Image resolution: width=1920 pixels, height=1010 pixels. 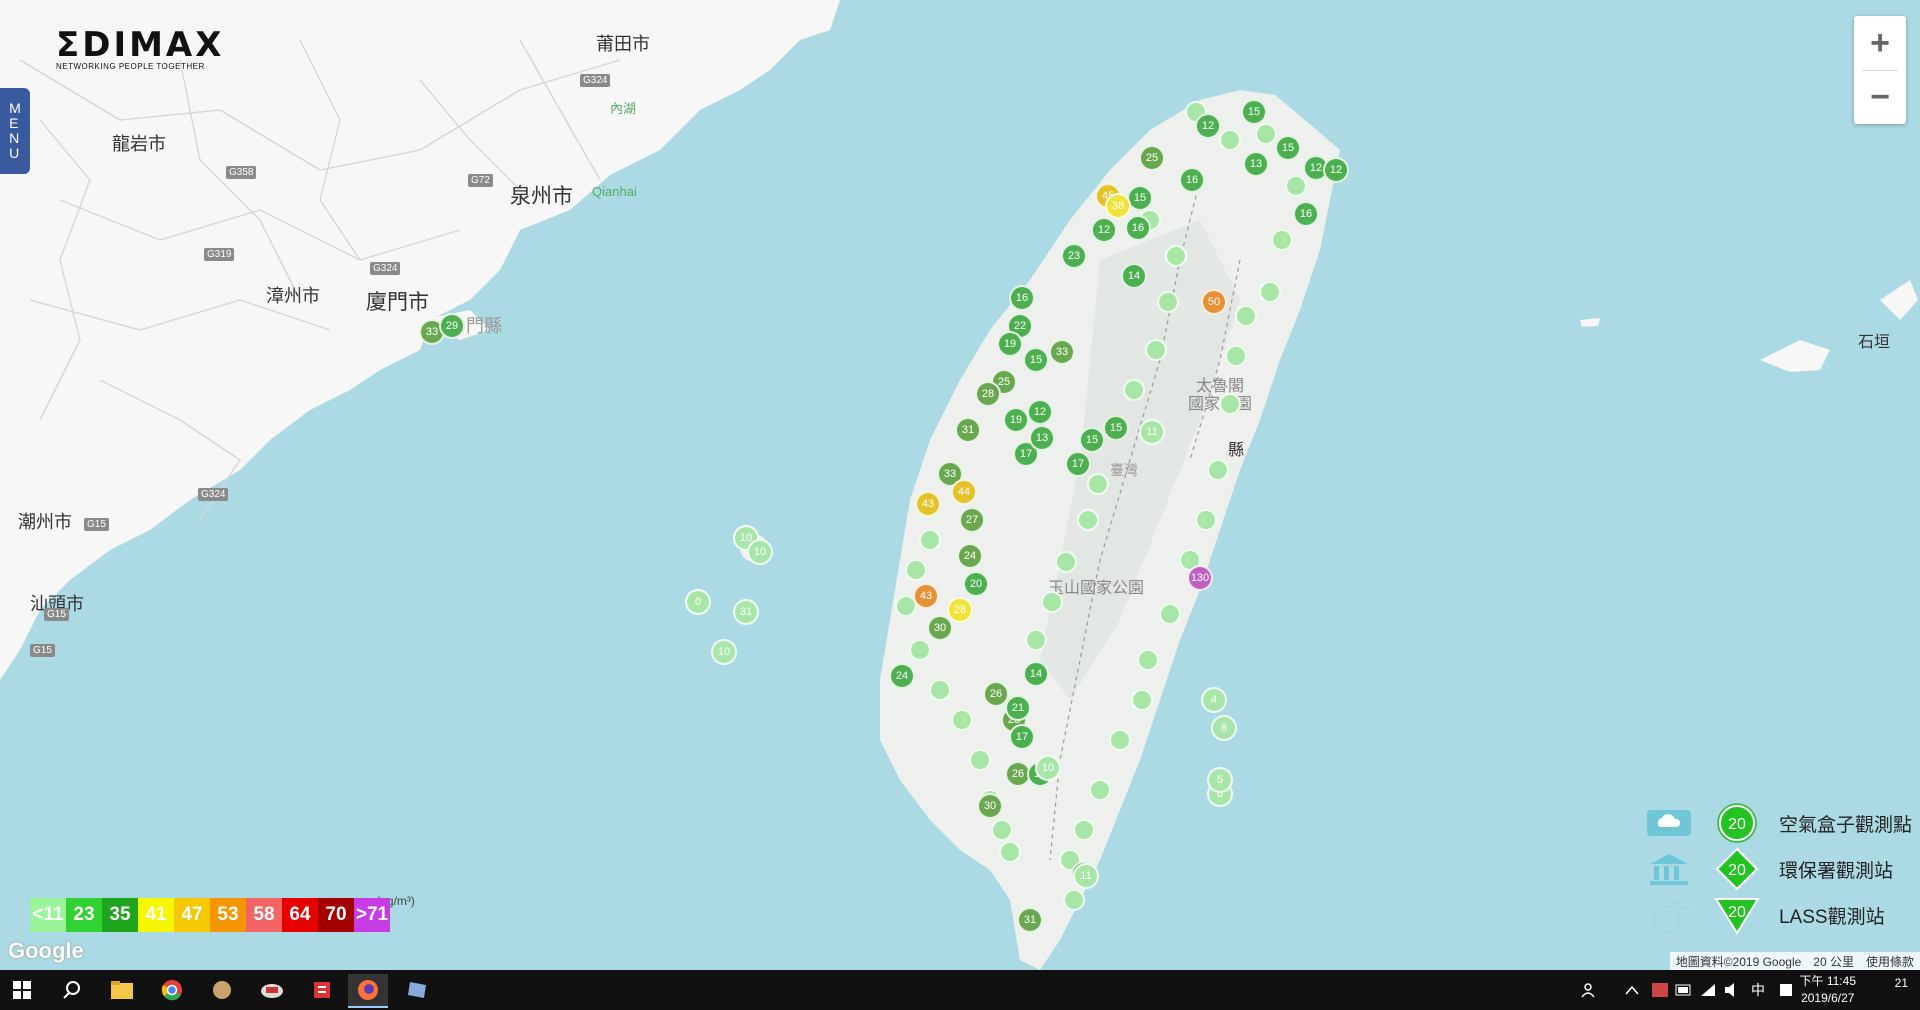 I want to click on zoom-divider, so click(x=1880, y=70).